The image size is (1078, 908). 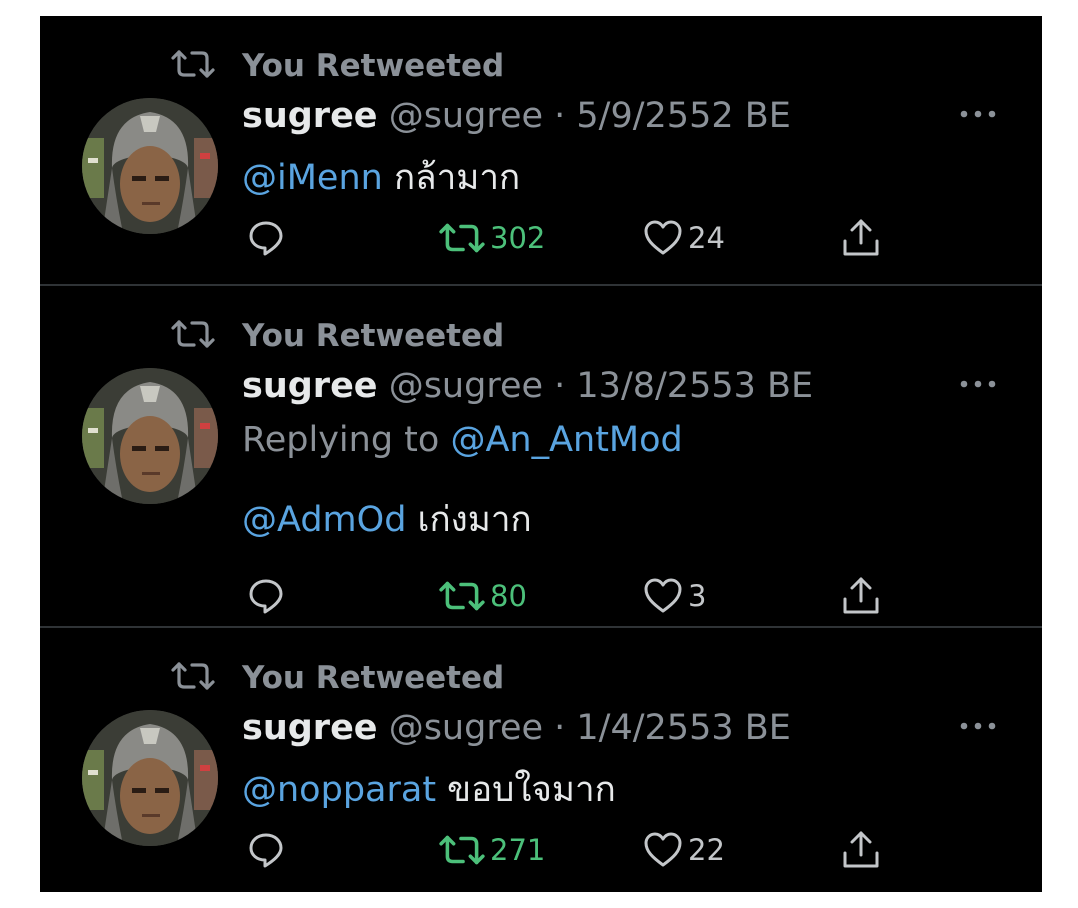 I want to click on like-button: 24, so click(x=683, y=238).